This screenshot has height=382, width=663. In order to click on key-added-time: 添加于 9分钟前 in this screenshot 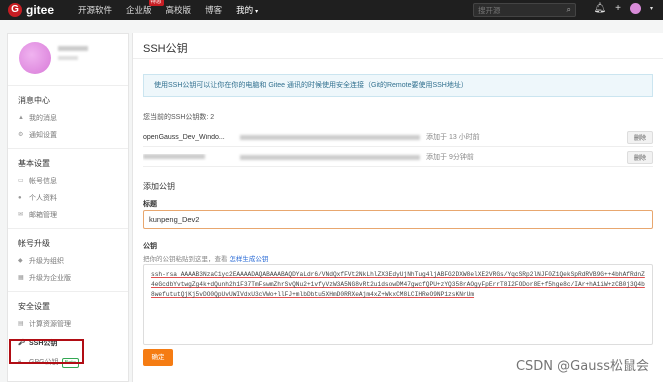, I will do `click(450, 157)`.